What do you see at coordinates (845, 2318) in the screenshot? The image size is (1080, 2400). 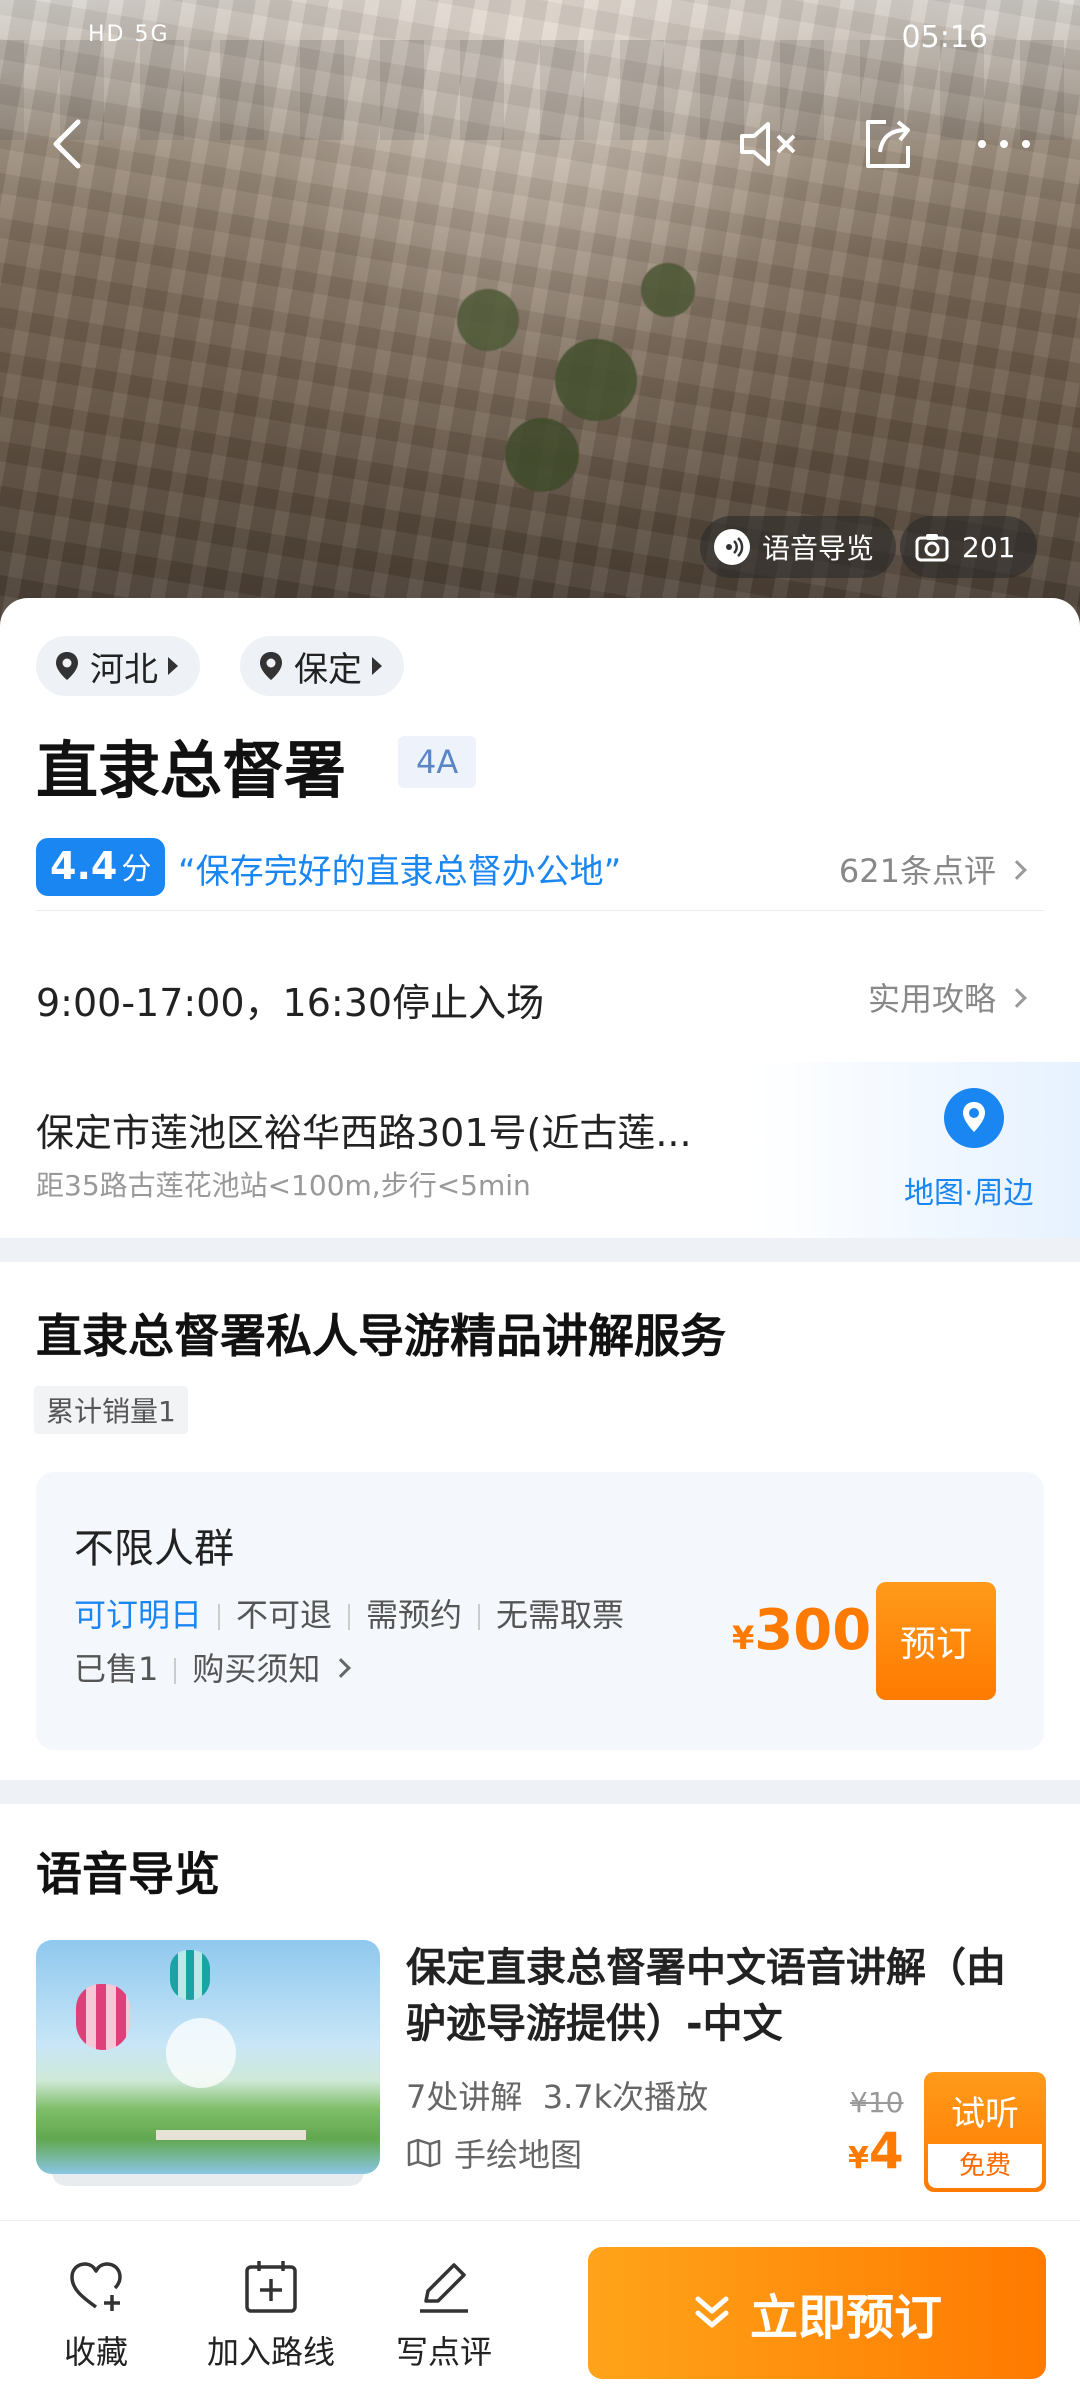 I see `book-now-label: 立即预订` at bounding box center [845, 2318].